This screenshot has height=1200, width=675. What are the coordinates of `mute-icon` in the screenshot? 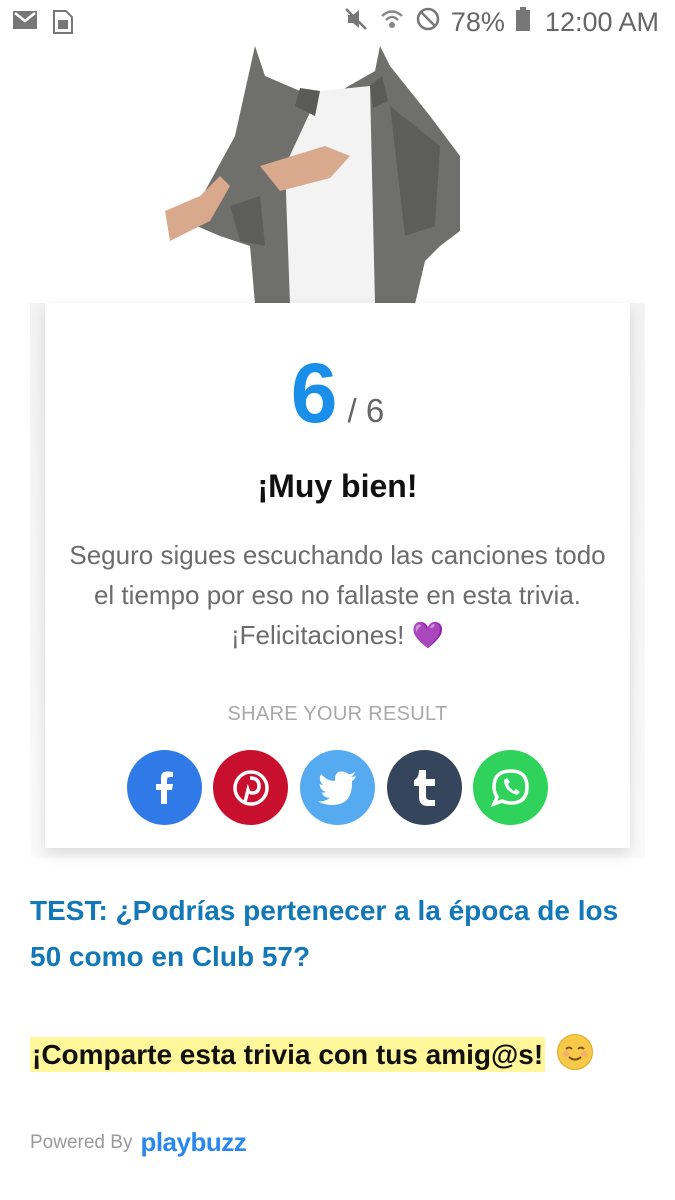 It's located at (356, 22).